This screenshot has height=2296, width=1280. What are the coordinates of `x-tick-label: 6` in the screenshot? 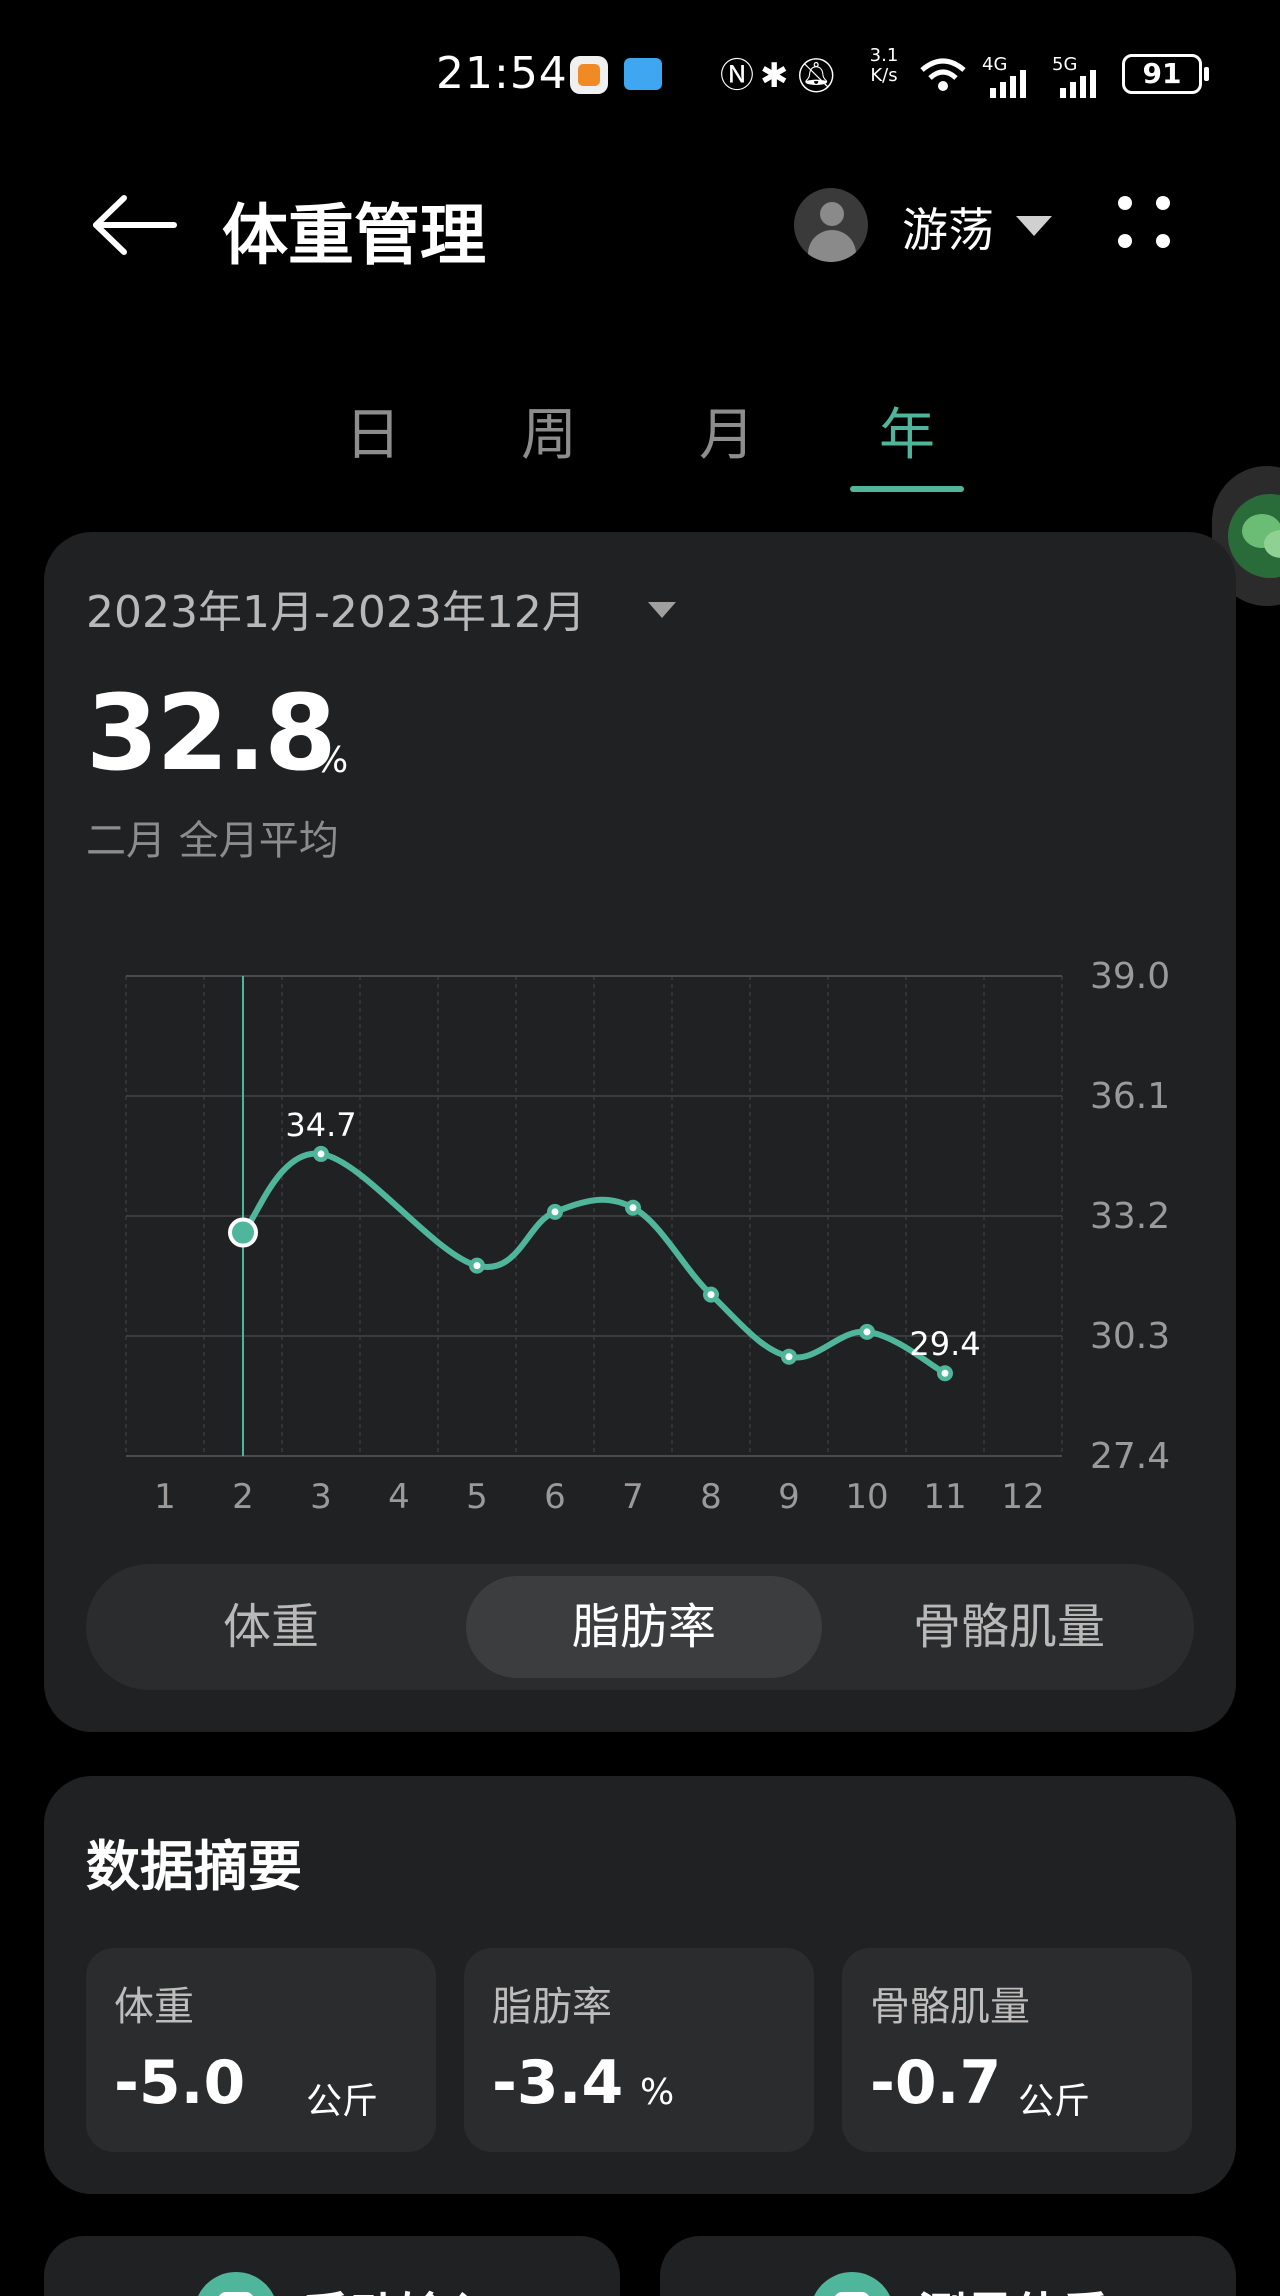 It's located at (555, 1497).